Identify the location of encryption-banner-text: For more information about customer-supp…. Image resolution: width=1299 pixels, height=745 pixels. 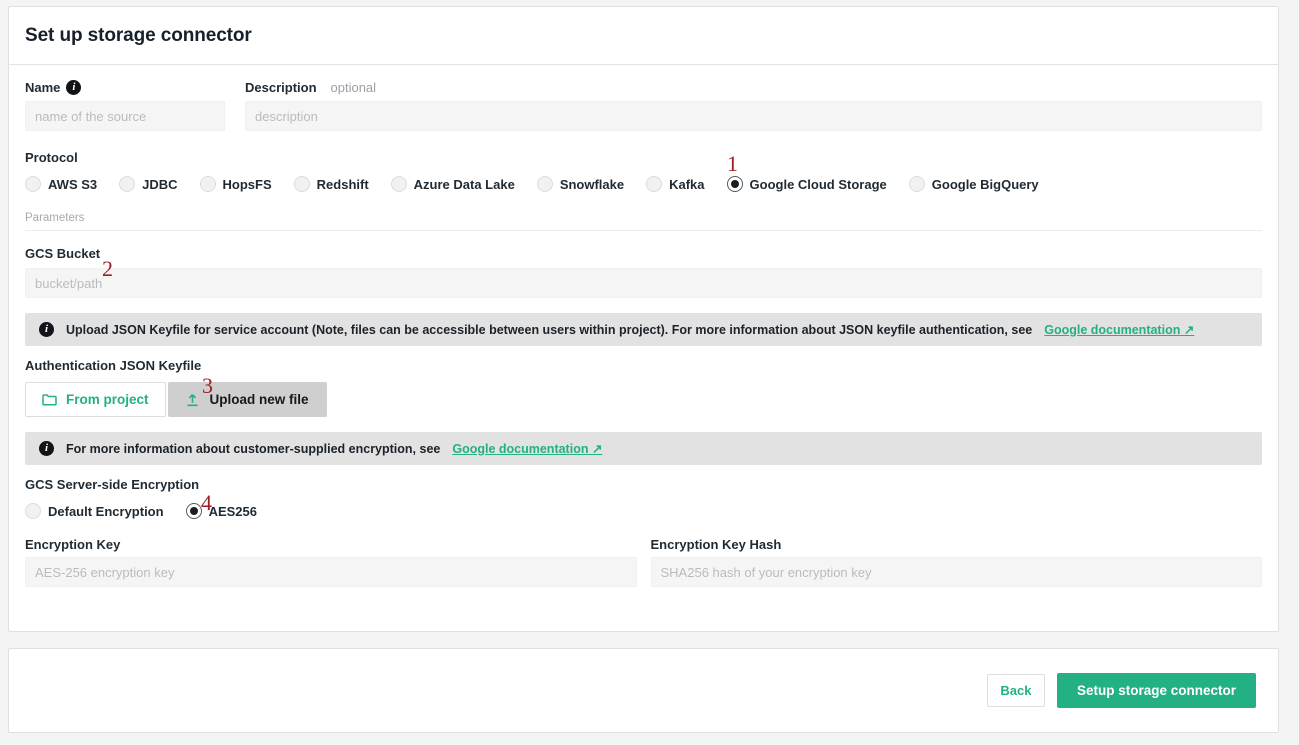
(253, 448).